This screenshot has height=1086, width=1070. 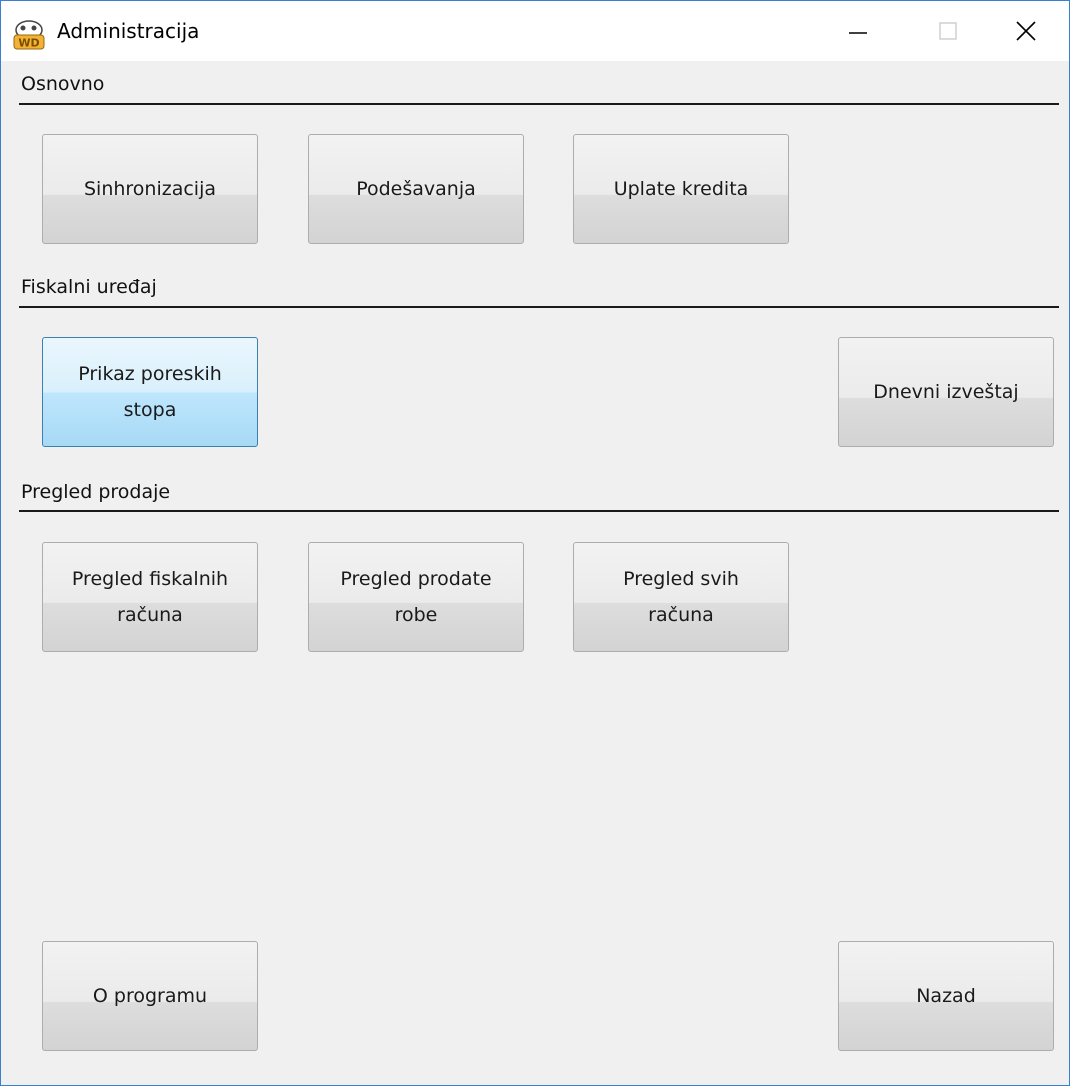 What do you see at coordinates (63, 84) in the screenshot?
I see `section-label-osnovno: Osnovno` at bounding box center [63, 84].